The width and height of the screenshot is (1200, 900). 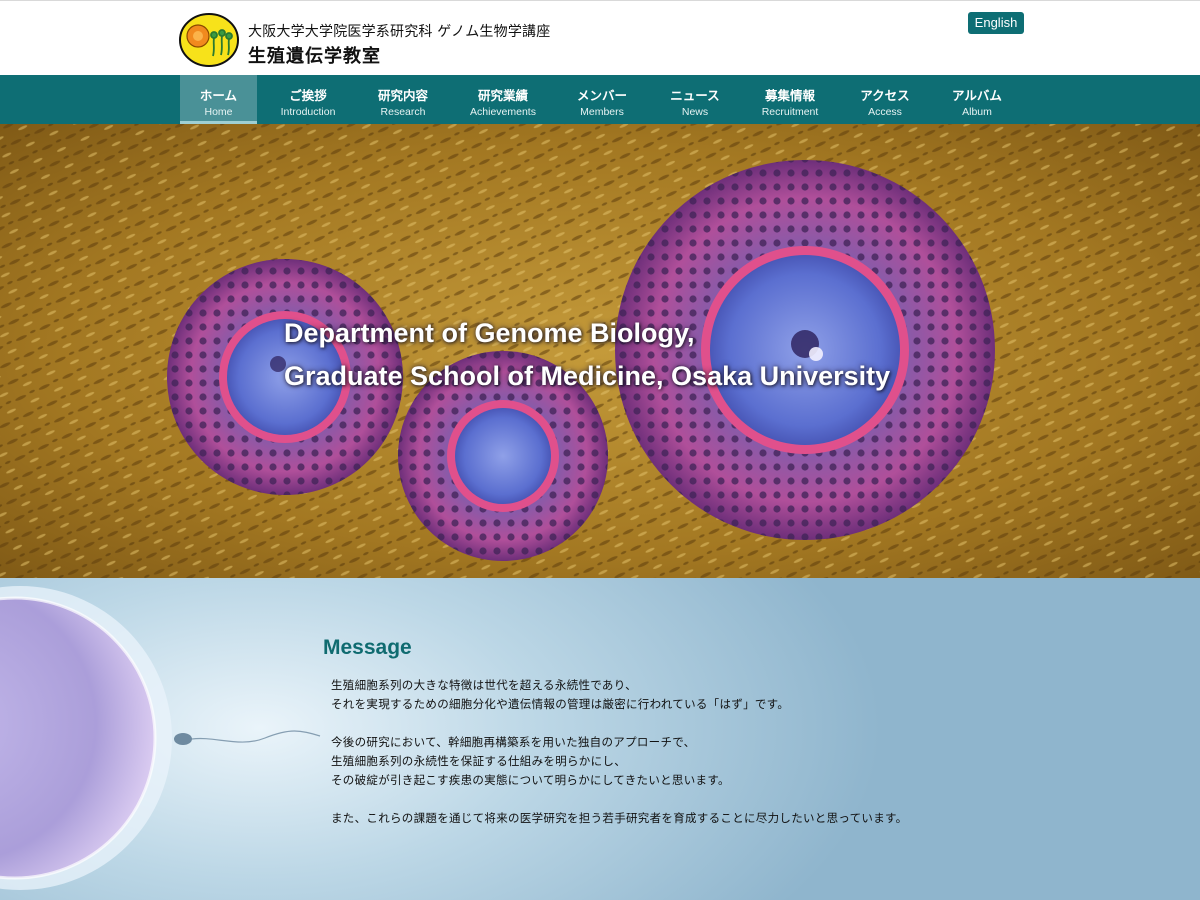 I want to click on message-heading: Message, so click(x=367, y=647).